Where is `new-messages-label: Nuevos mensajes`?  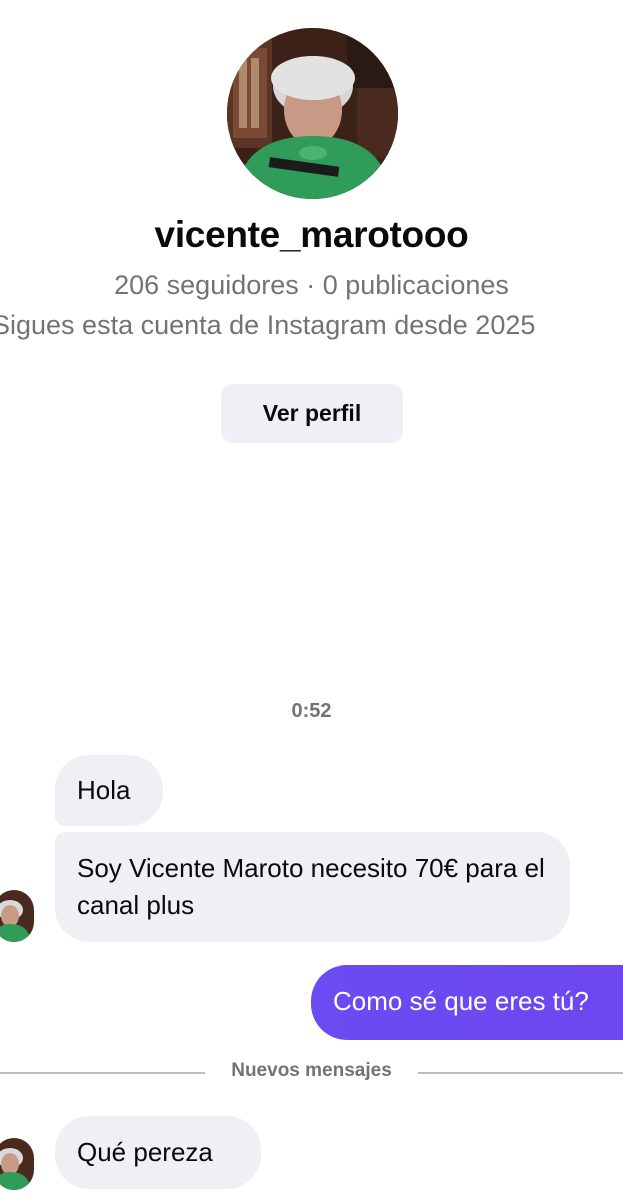
new-messages-label: Nuevos mensajes is located at coordinates (311, 1070).